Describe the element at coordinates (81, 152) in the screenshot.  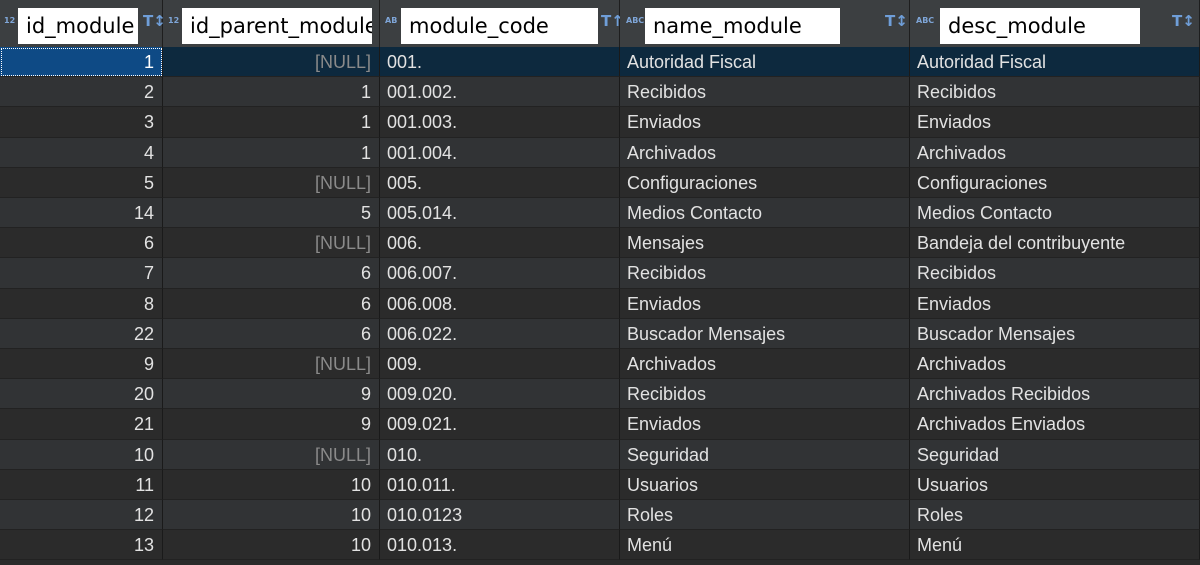
I see `cell-id-module: 4` at that location.